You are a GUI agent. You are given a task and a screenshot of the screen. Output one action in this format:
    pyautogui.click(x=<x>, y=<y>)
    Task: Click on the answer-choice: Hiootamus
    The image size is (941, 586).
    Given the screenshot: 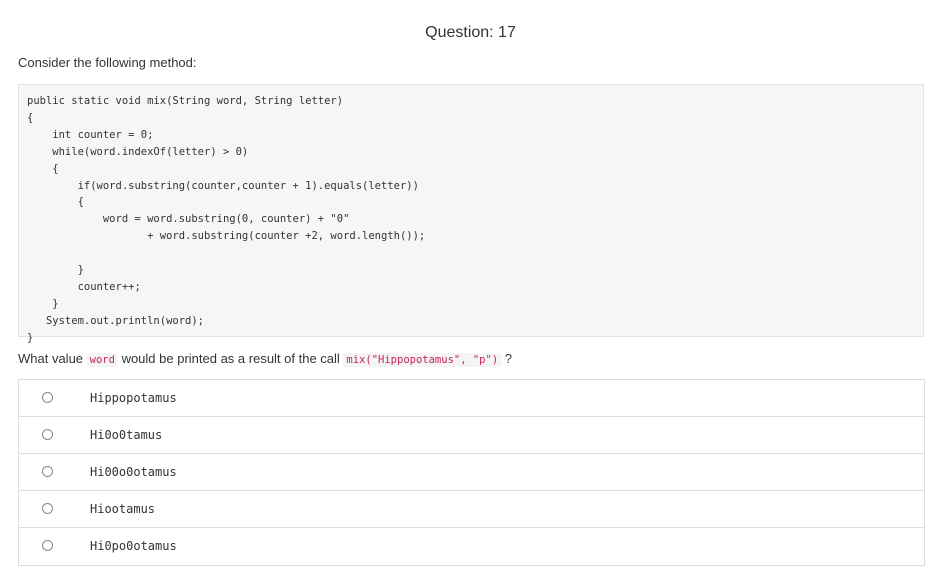 What is the action you would take?
    pyautogui.click(x=471, y=509)
    